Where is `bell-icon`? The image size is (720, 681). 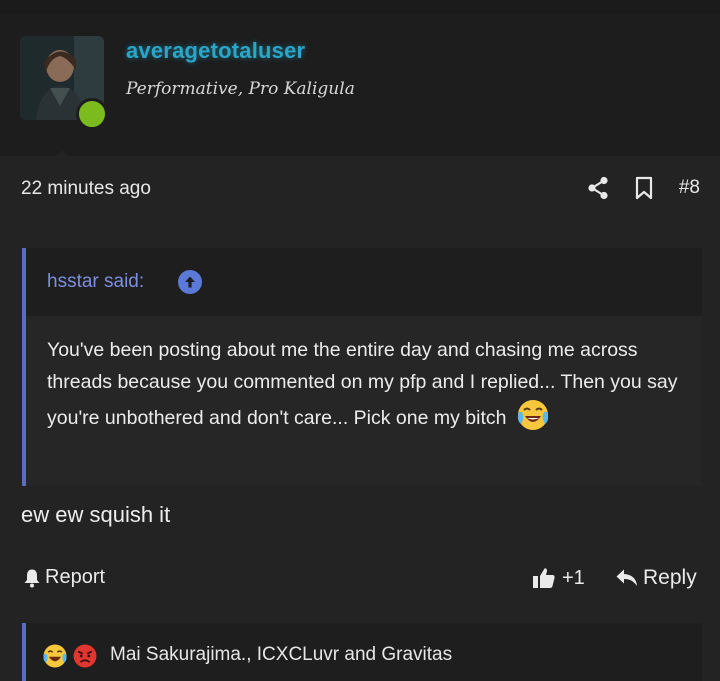 bell-icon is located at coordinates (32, 578).